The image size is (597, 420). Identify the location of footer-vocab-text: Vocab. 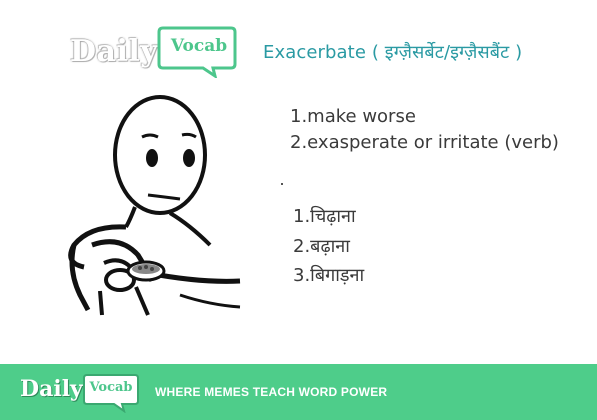
(111, 387).